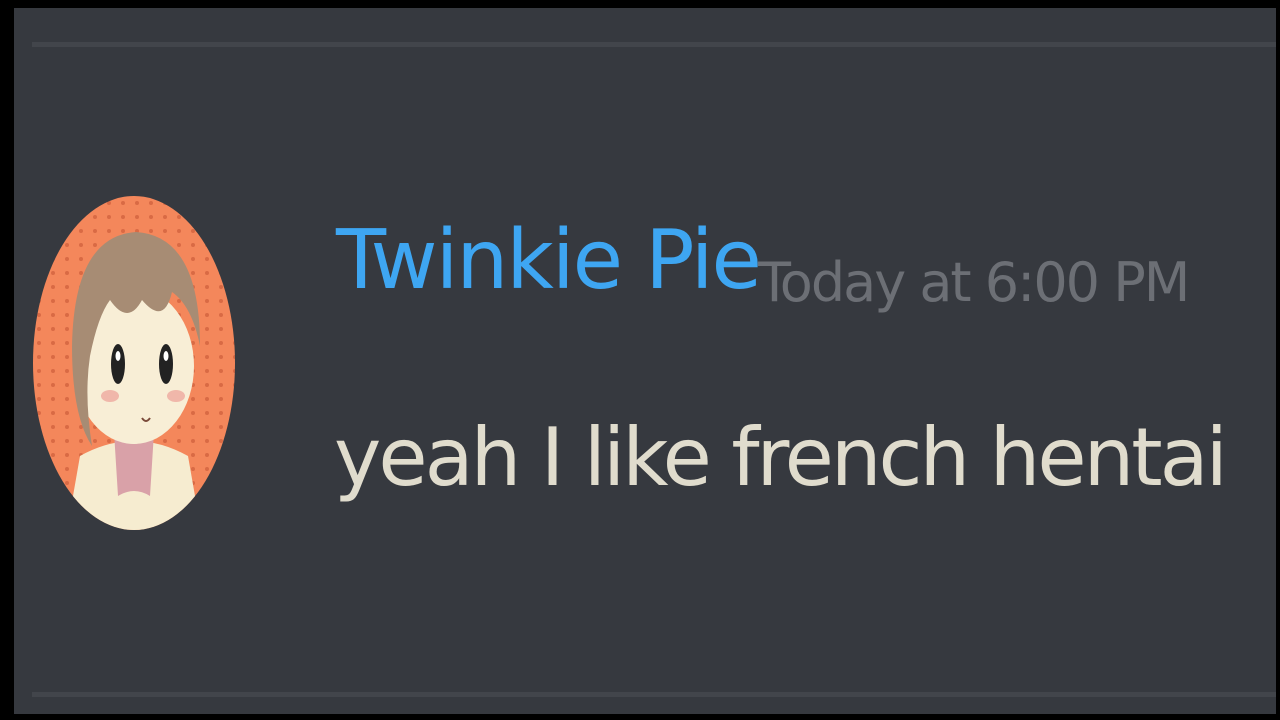 Image resolution: width=1280 pixels, height=720 pixels. I want to click on message-timestamp: Today at 6:00 PM, so click(974, 282).